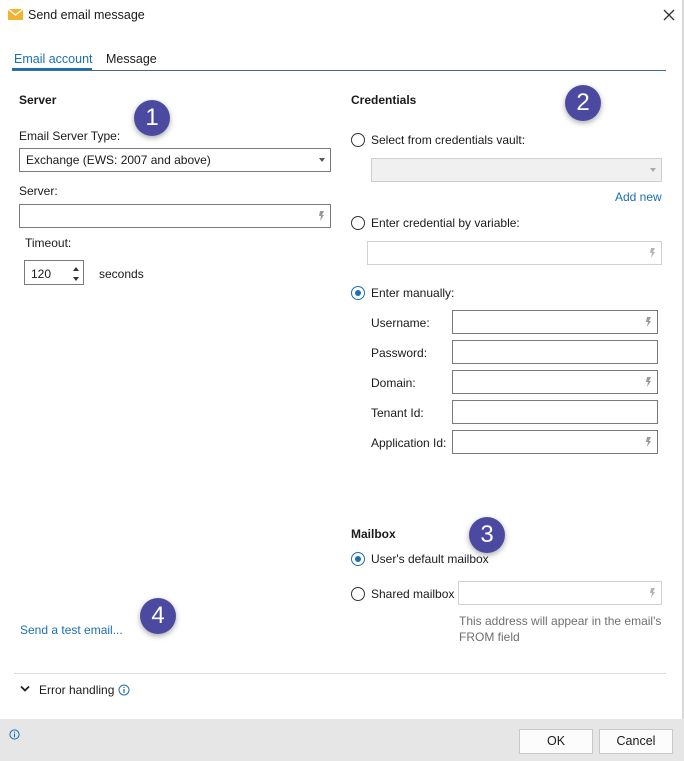  I want to click on tab-message: Message, so click(131, 59).